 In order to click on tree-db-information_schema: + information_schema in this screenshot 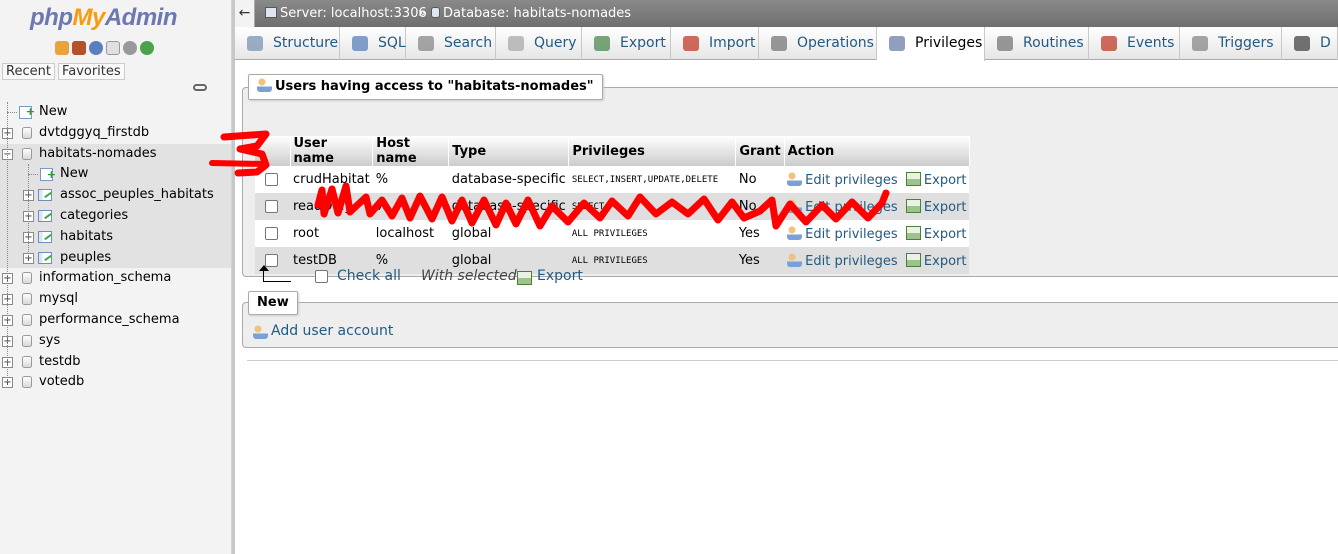, I will do `click(115, 278)`.